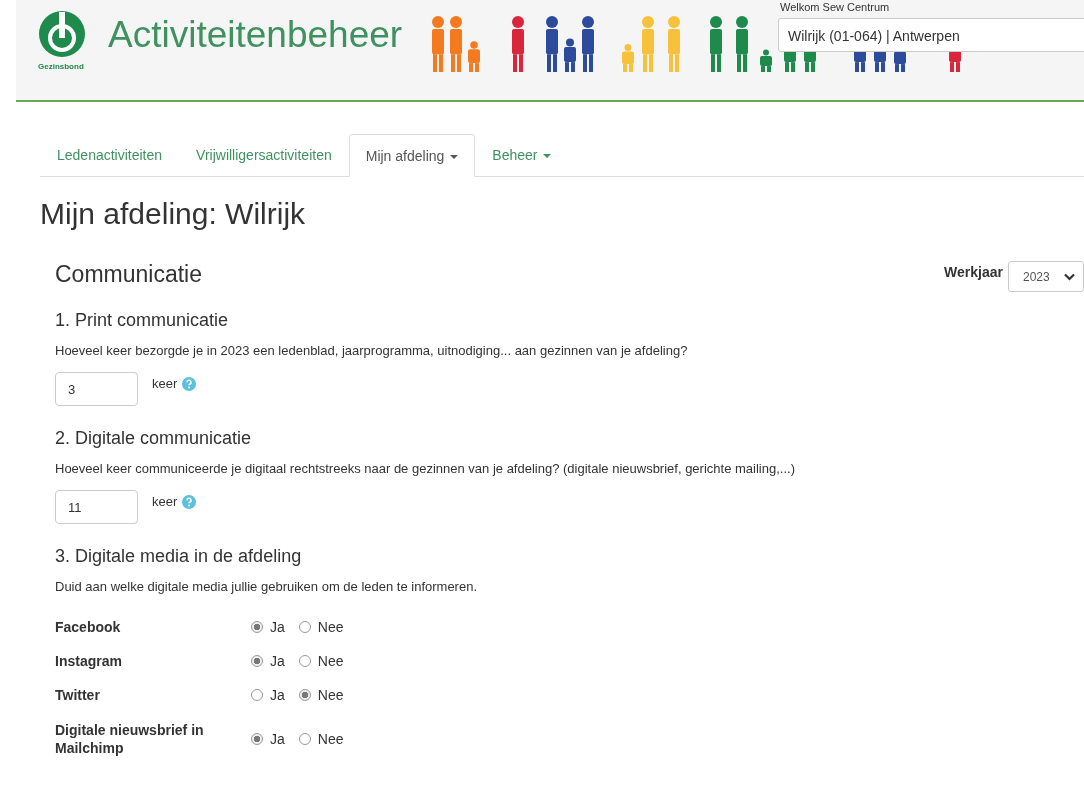 Image resolution: width=1084 pixels, height=795 pixels. What do you see at coordinates (110, 155) in the screenshot?
I see `nav-tab: Ledenactiviteiten` at bounding box center [110, 155].